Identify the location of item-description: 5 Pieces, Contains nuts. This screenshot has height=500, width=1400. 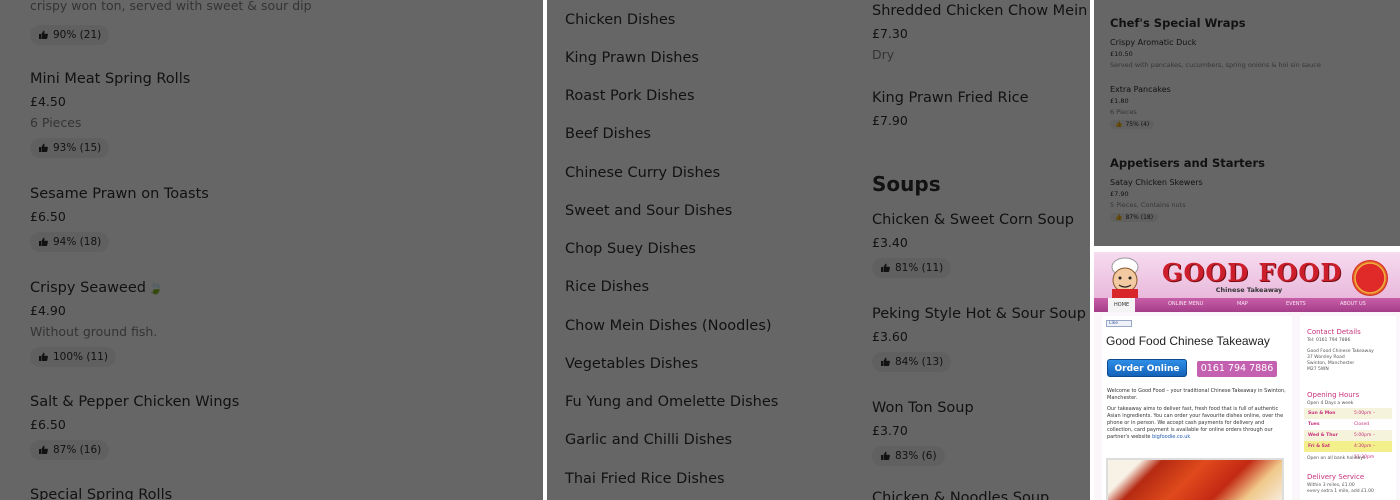
(1148, 205).